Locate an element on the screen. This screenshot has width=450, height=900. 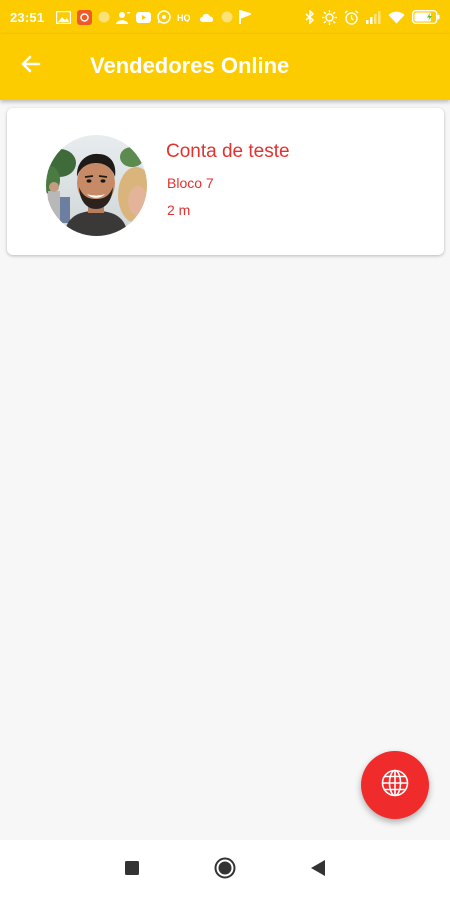
home-button is located at coordinates (225, 870).